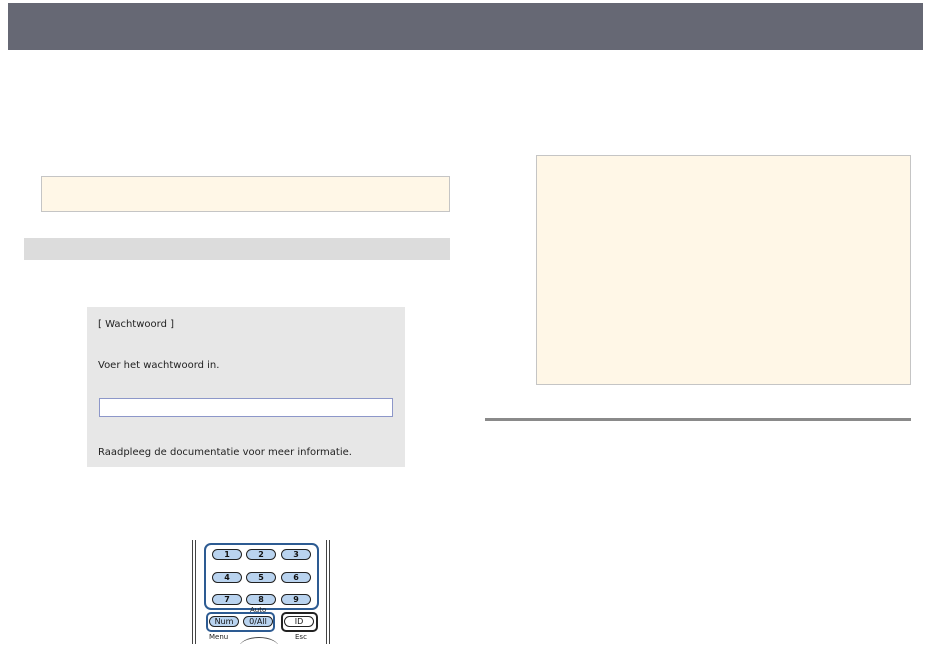  What do you see at coordinates (237, 249) in the screenshot?
I see `section-bar` at bounding box center [237, 249].